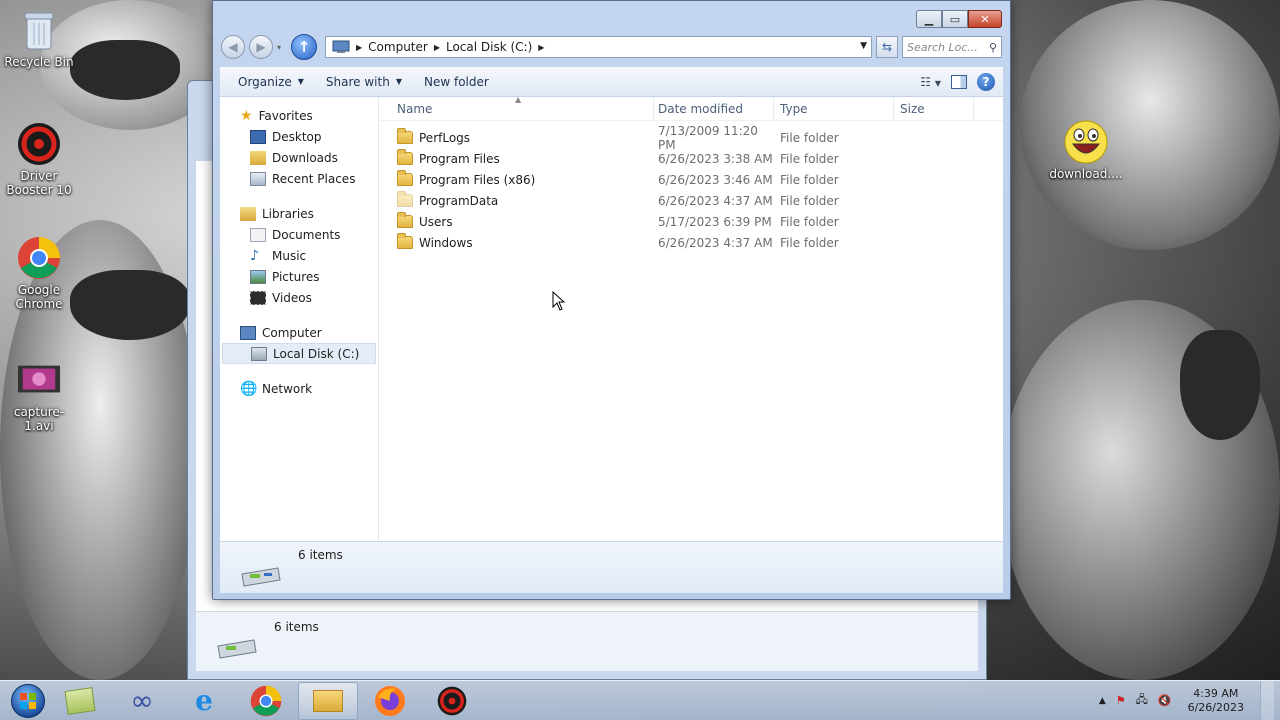 This screenshot has width=1280, height=720. I want to click on volume-muted-icon: 🔇, so click(1165, 700).